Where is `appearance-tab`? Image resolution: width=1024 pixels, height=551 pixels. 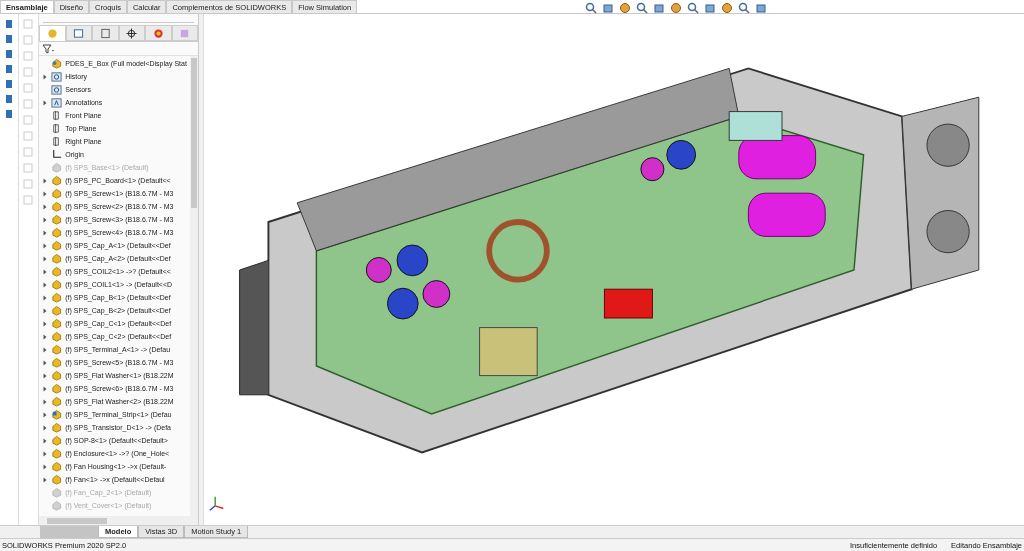
appearance-tab is located at coordinates (158, 33).